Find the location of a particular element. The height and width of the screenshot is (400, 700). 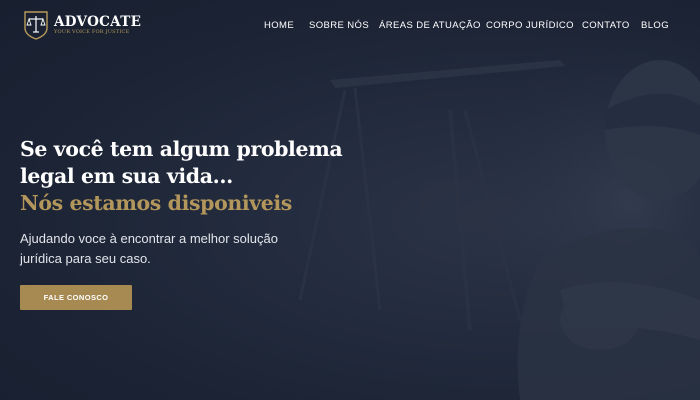

nav-areas-de-atuacao: ÁREAS DE ATUAÇÃO is located at coordinates (430, 26).